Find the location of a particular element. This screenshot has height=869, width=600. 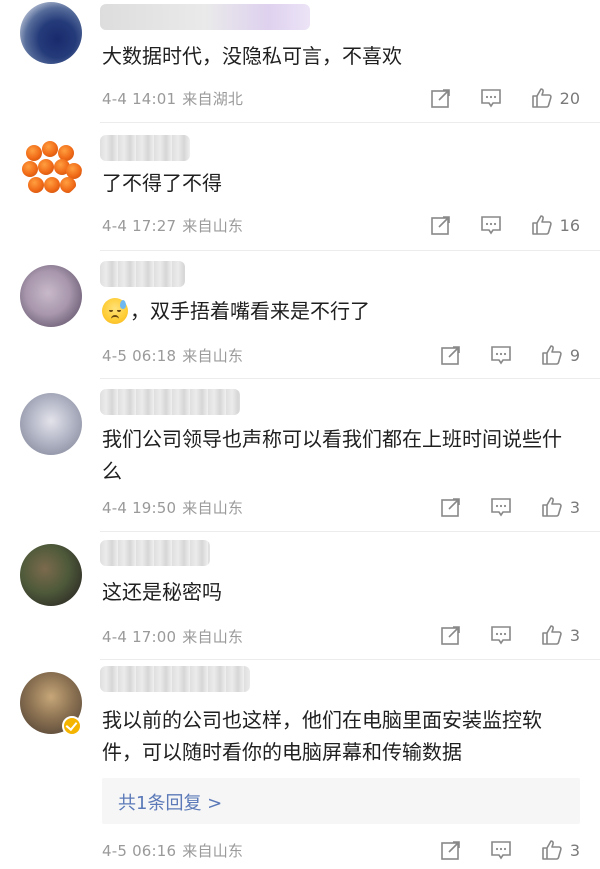

comment-text: 了不得了不得 is located at coordinates (162, 183).